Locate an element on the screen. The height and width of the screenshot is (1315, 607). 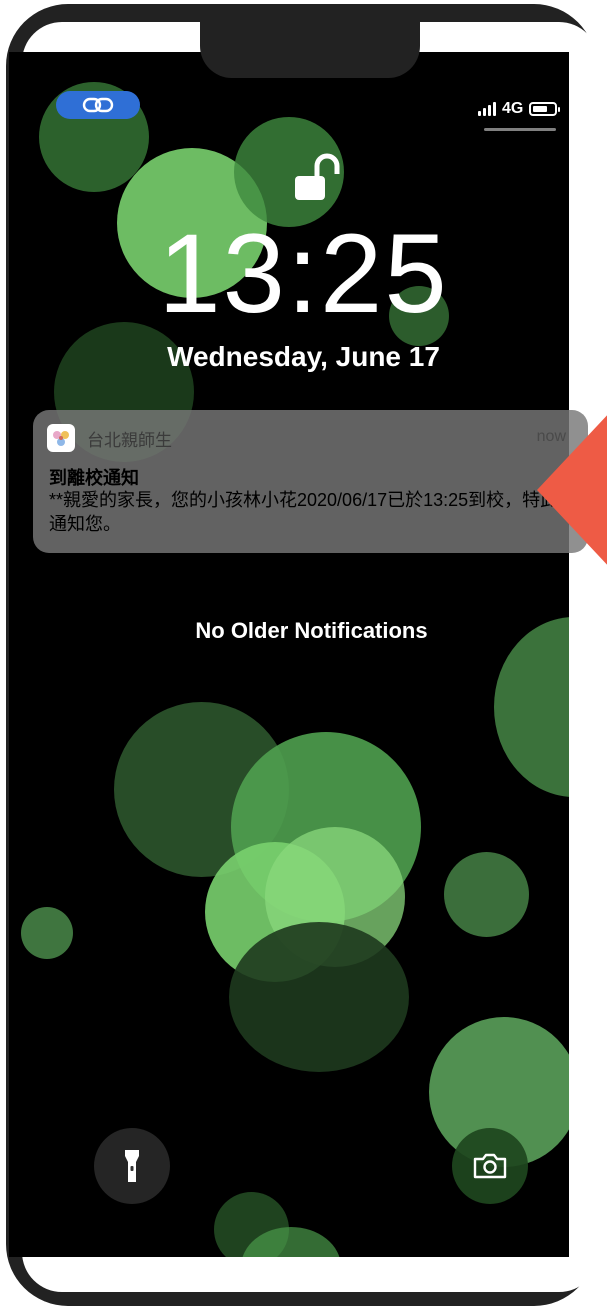
unlocked-padlock-icon is located at coordinates (317, 176).